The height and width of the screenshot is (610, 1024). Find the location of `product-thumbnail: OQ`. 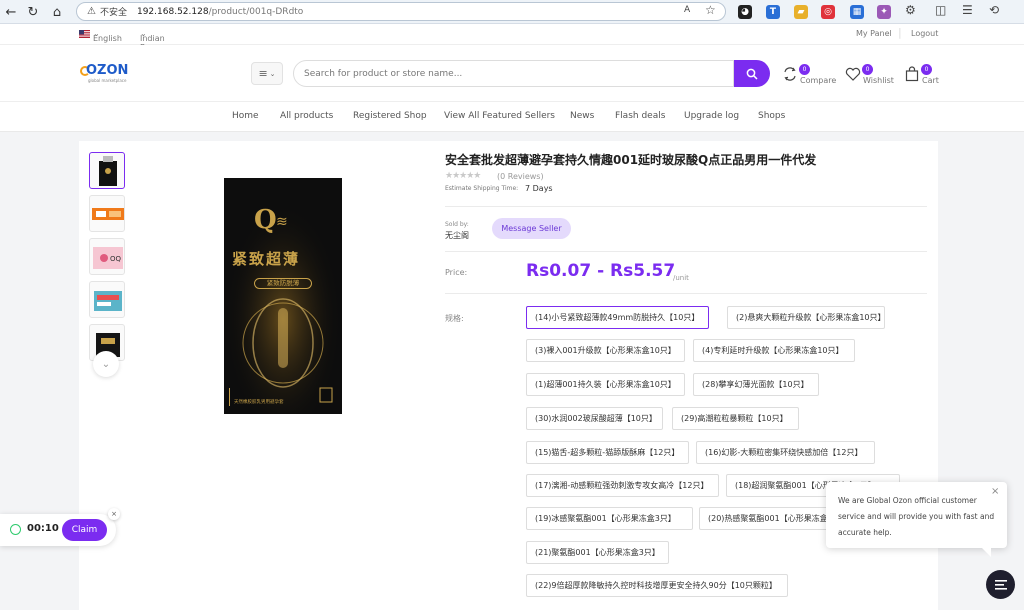

product-thumbnail: OQ is located at coordinates (107, 256).